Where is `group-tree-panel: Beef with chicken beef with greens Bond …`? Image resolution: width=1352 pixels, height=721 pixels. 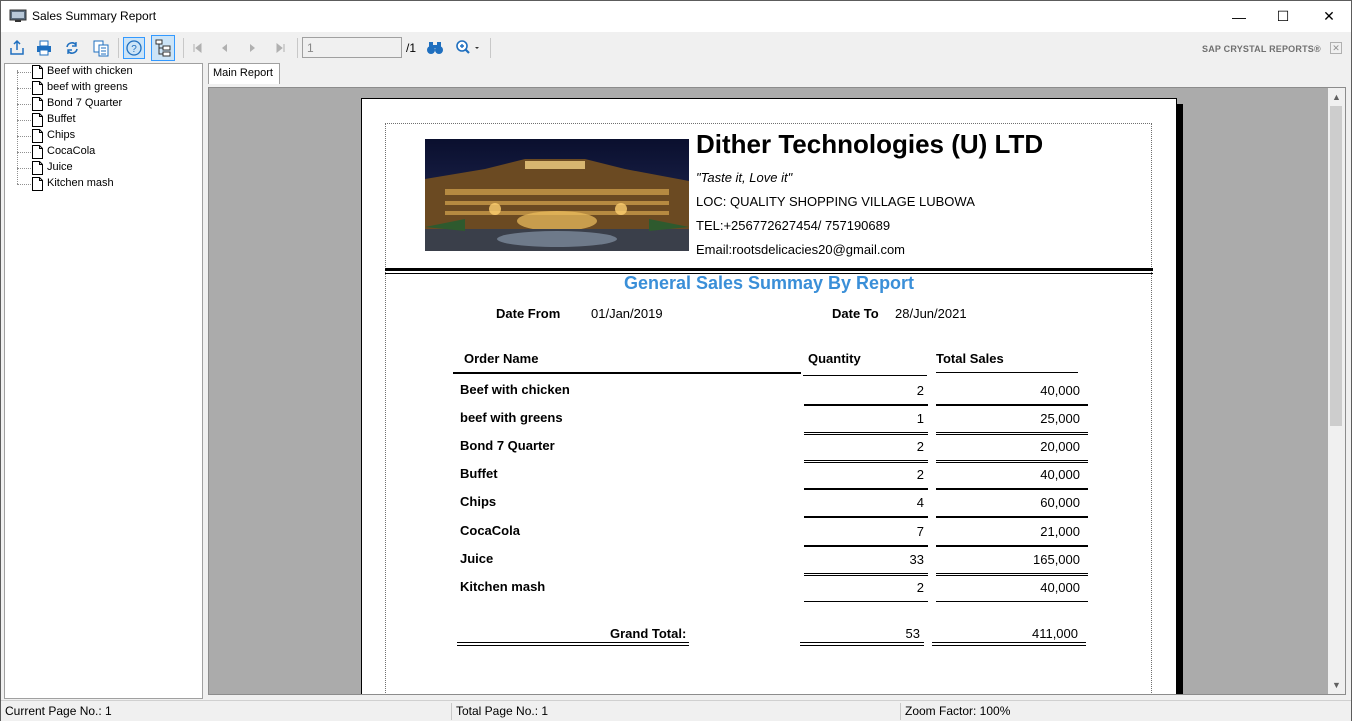
group-tree-panel: Beef with chicken beef with greens Bond … is located at coordinates (103, 381).